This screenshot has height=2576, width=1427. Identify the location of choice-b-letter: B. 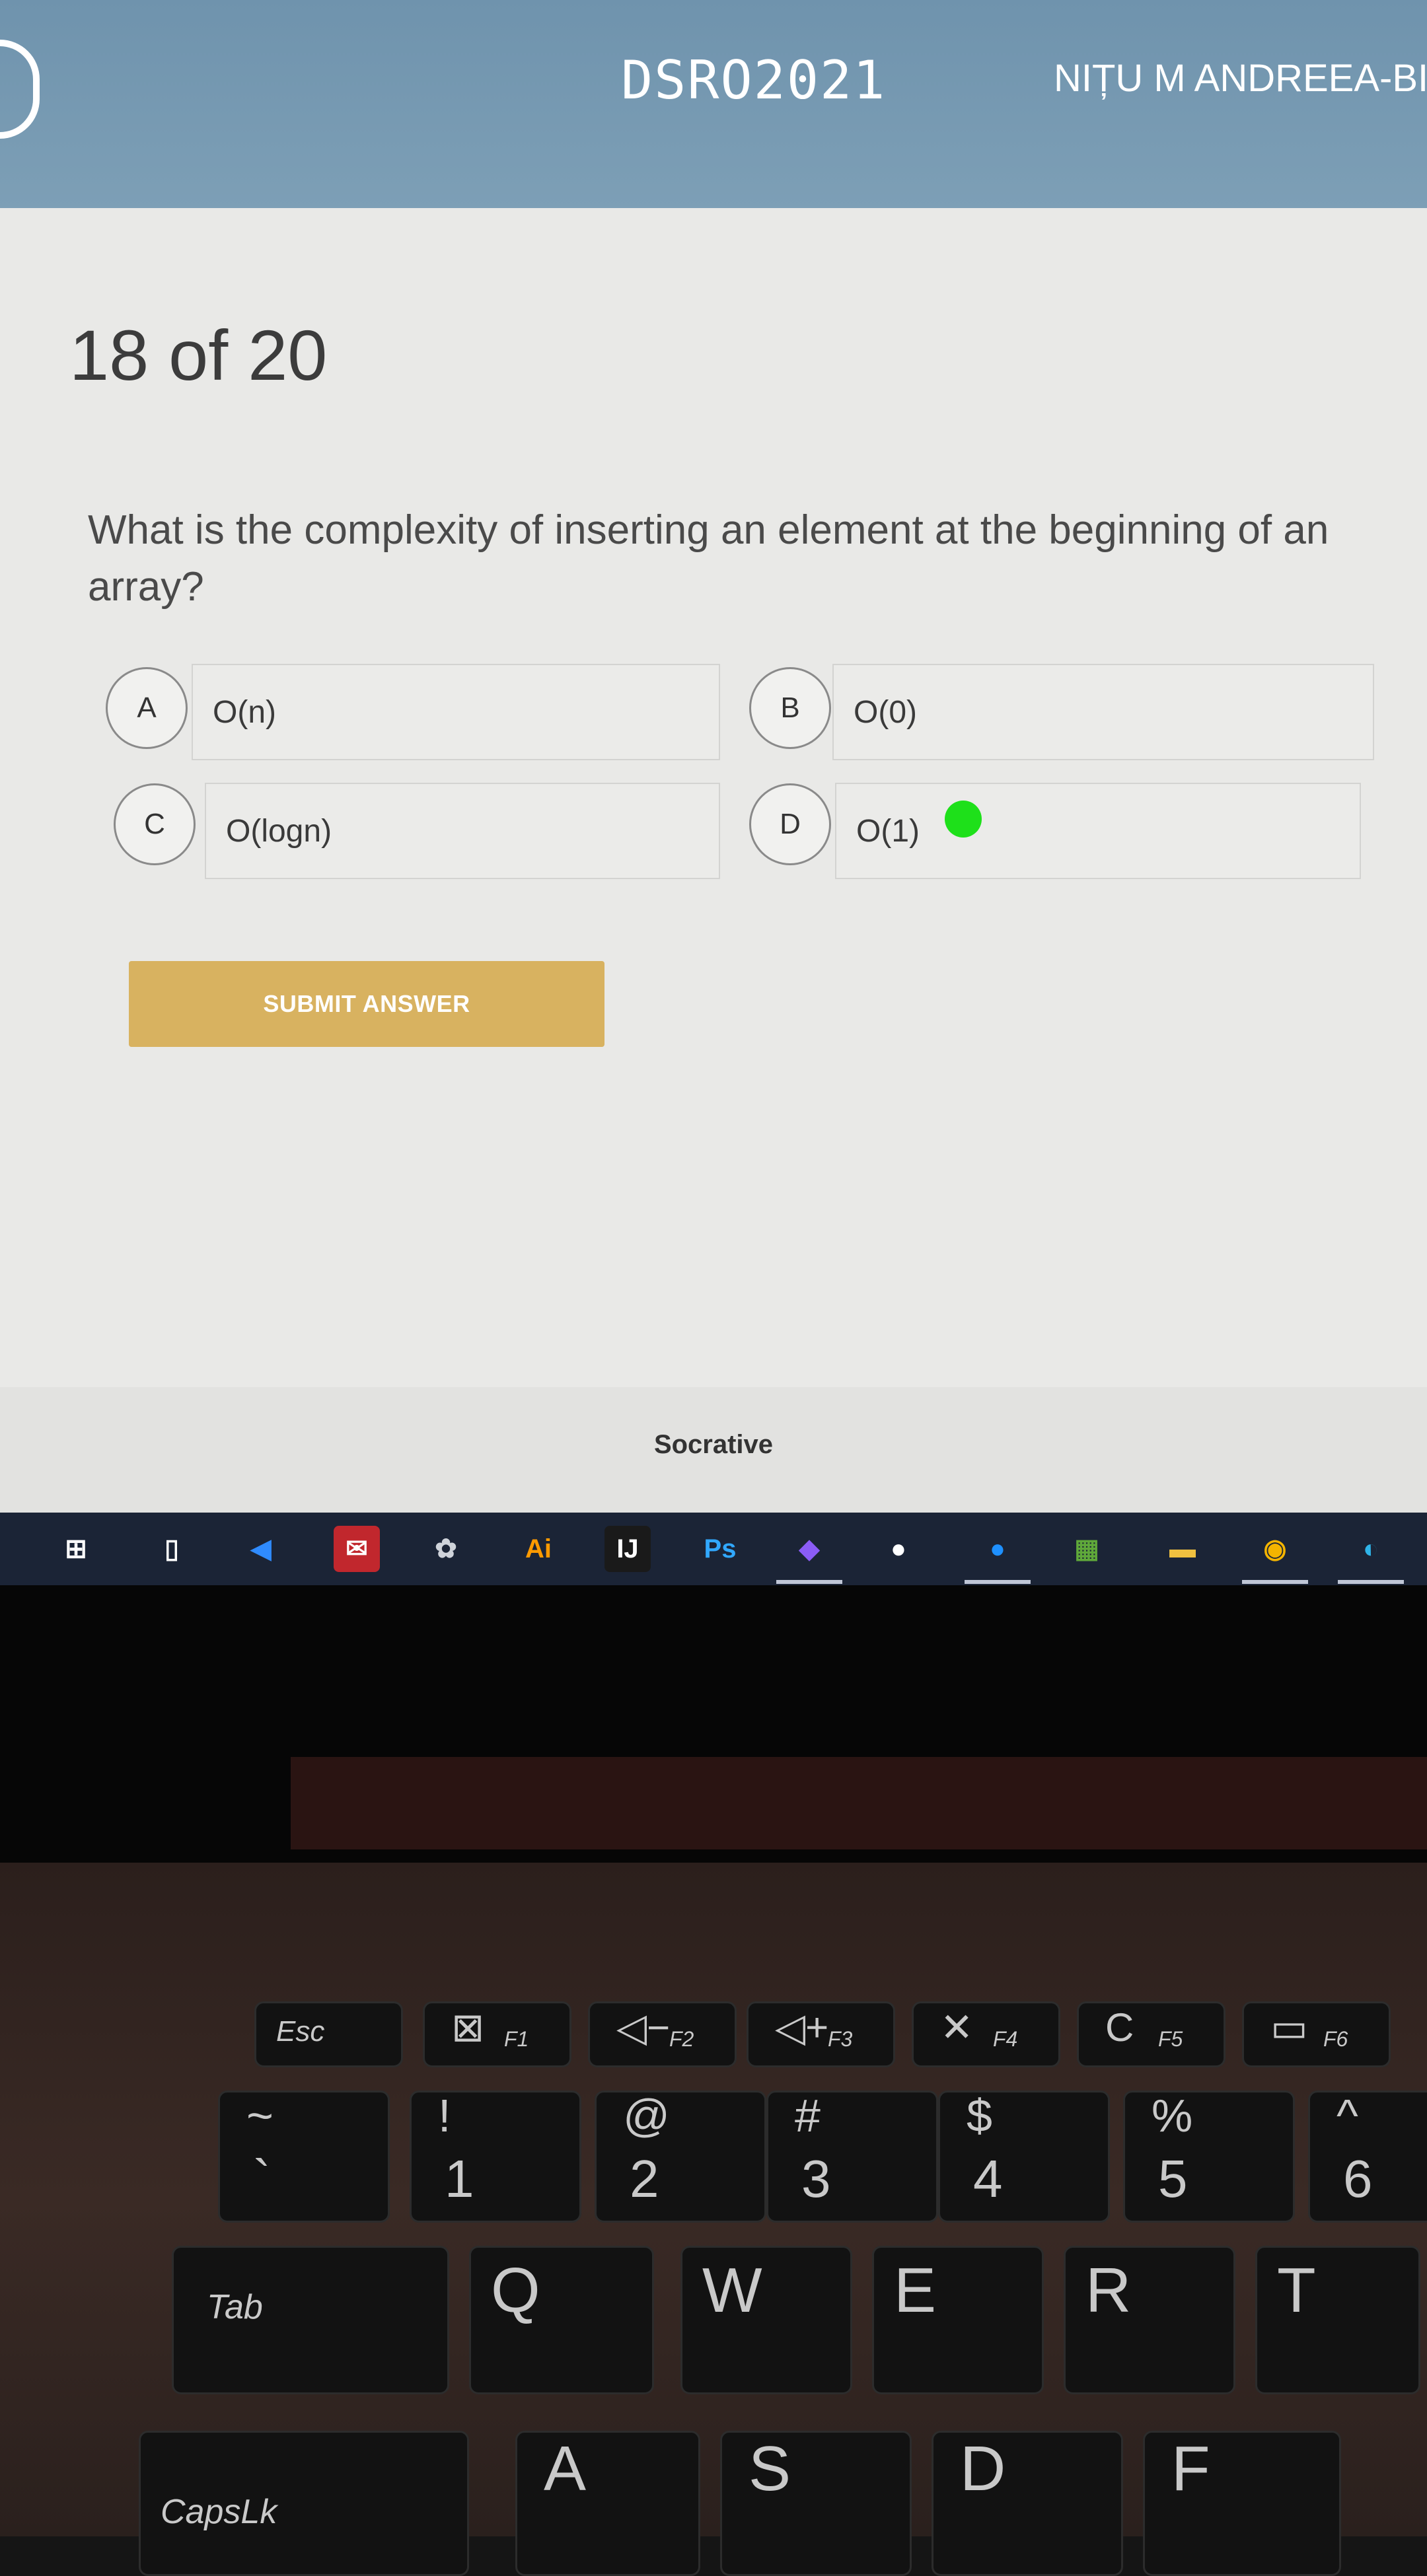
(790, 708).